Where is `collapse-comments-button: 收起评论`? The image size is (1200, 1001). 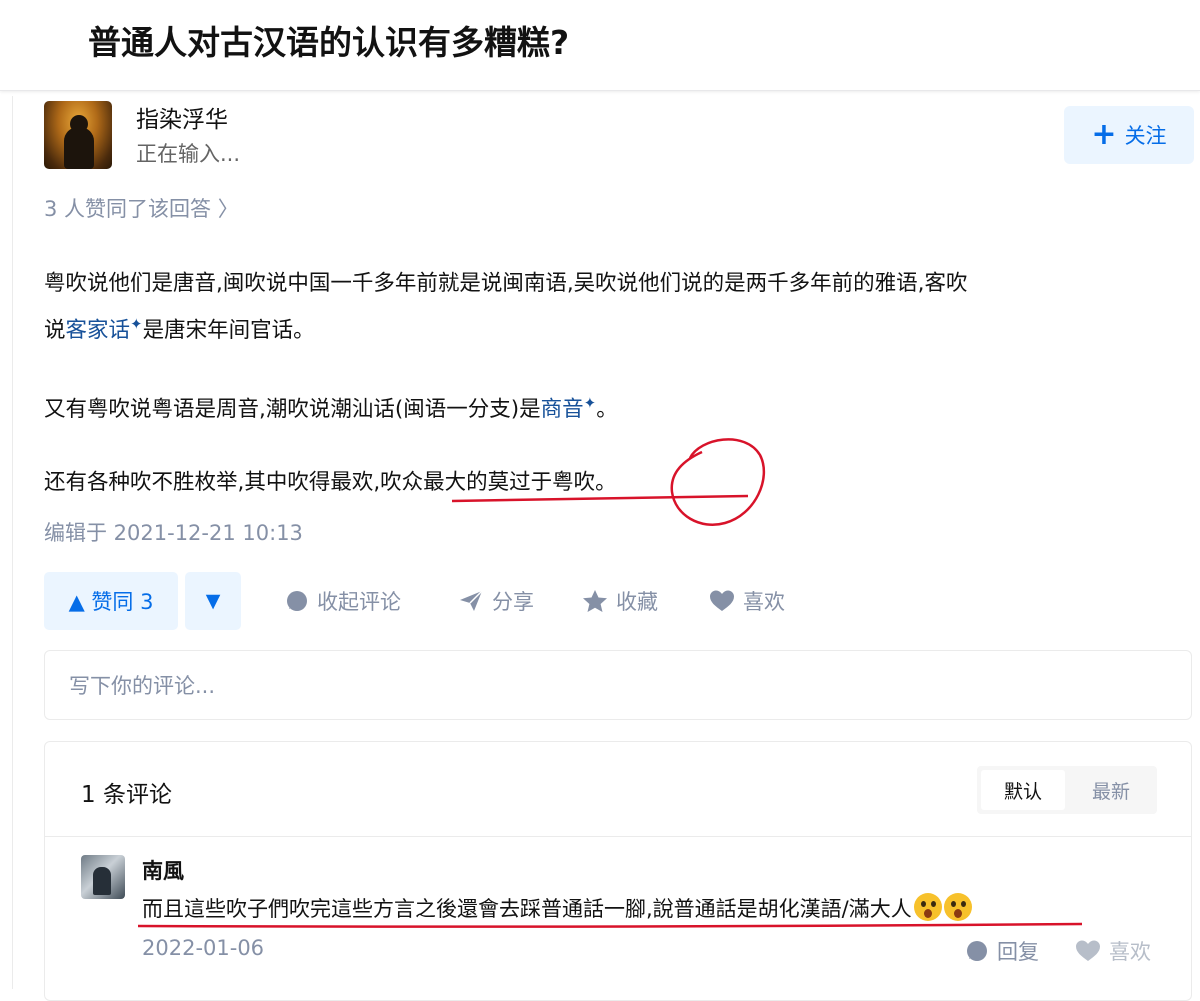 collapse-comments-button: 收起评论 is located at coordinates (343, 601).